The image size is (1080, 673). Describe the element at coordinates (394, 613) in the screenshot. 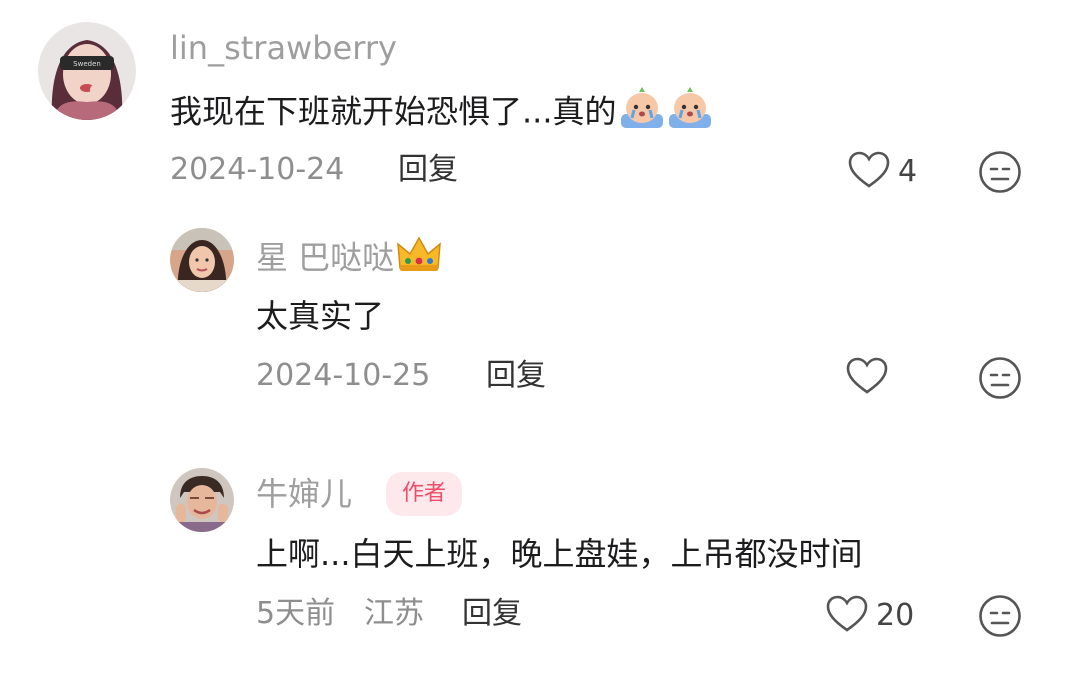

I see `reply-location: 江苏` at that location.